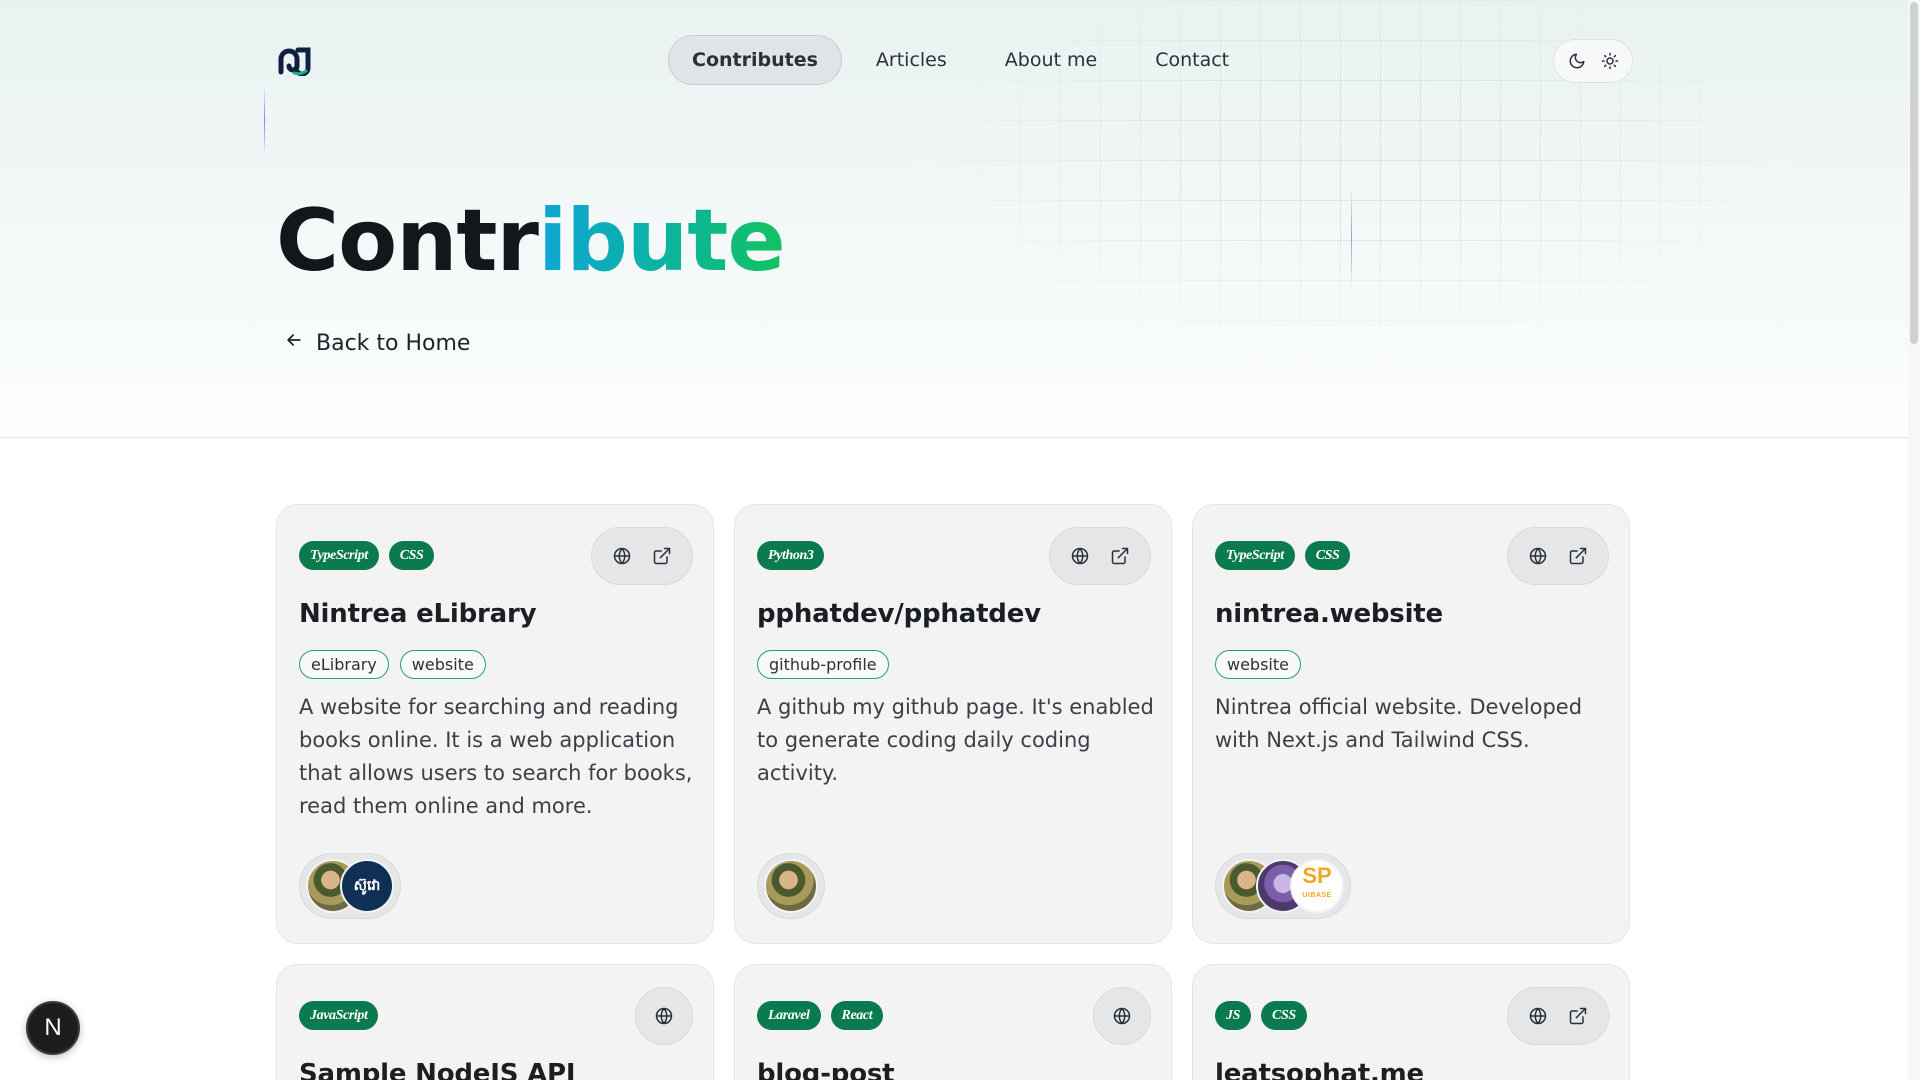 The height and width of the screenshot is (1080, 1920). Describe the element at coordinates (344, 664) in the screenshot. I see `topic-tag: eLibrary` at that location.